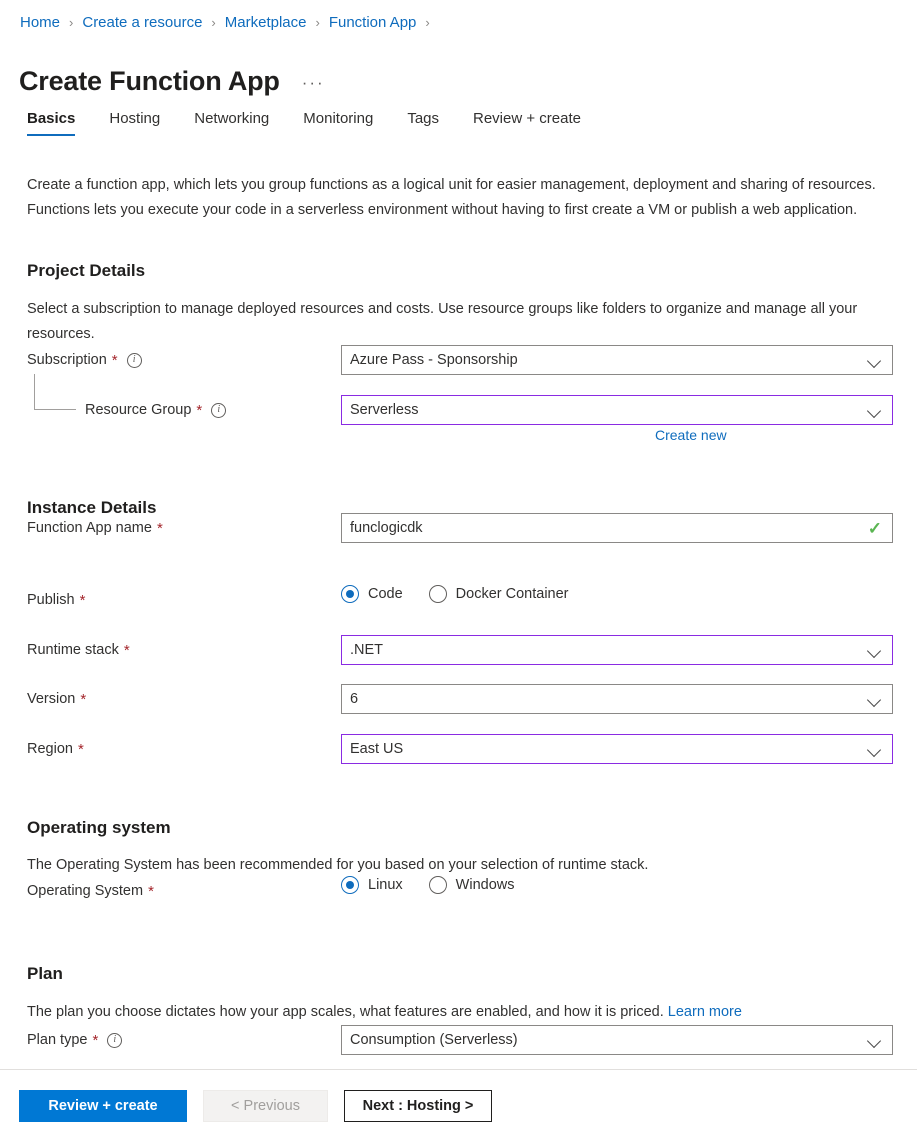  What do you see at coordinates (338, 123) in the screenshot?
I see `tab-monitoring: Monitoring` at bounding box center [338, 123].